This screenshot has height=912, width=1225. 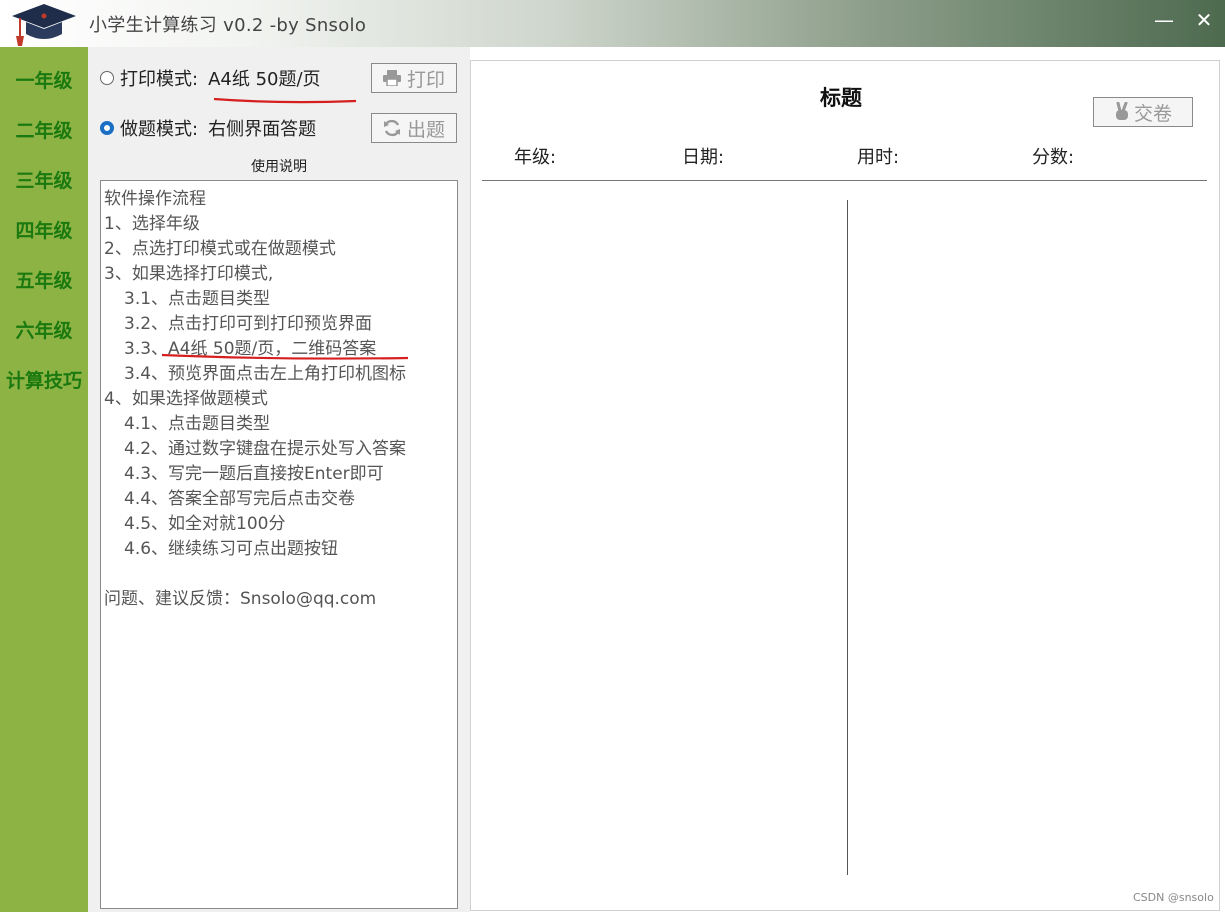 What do you see at coordinates (220, 249) in the screenshot?
I see `help-line: 2、点选打印模式或在做题模式` at bounding box center [220, 249].